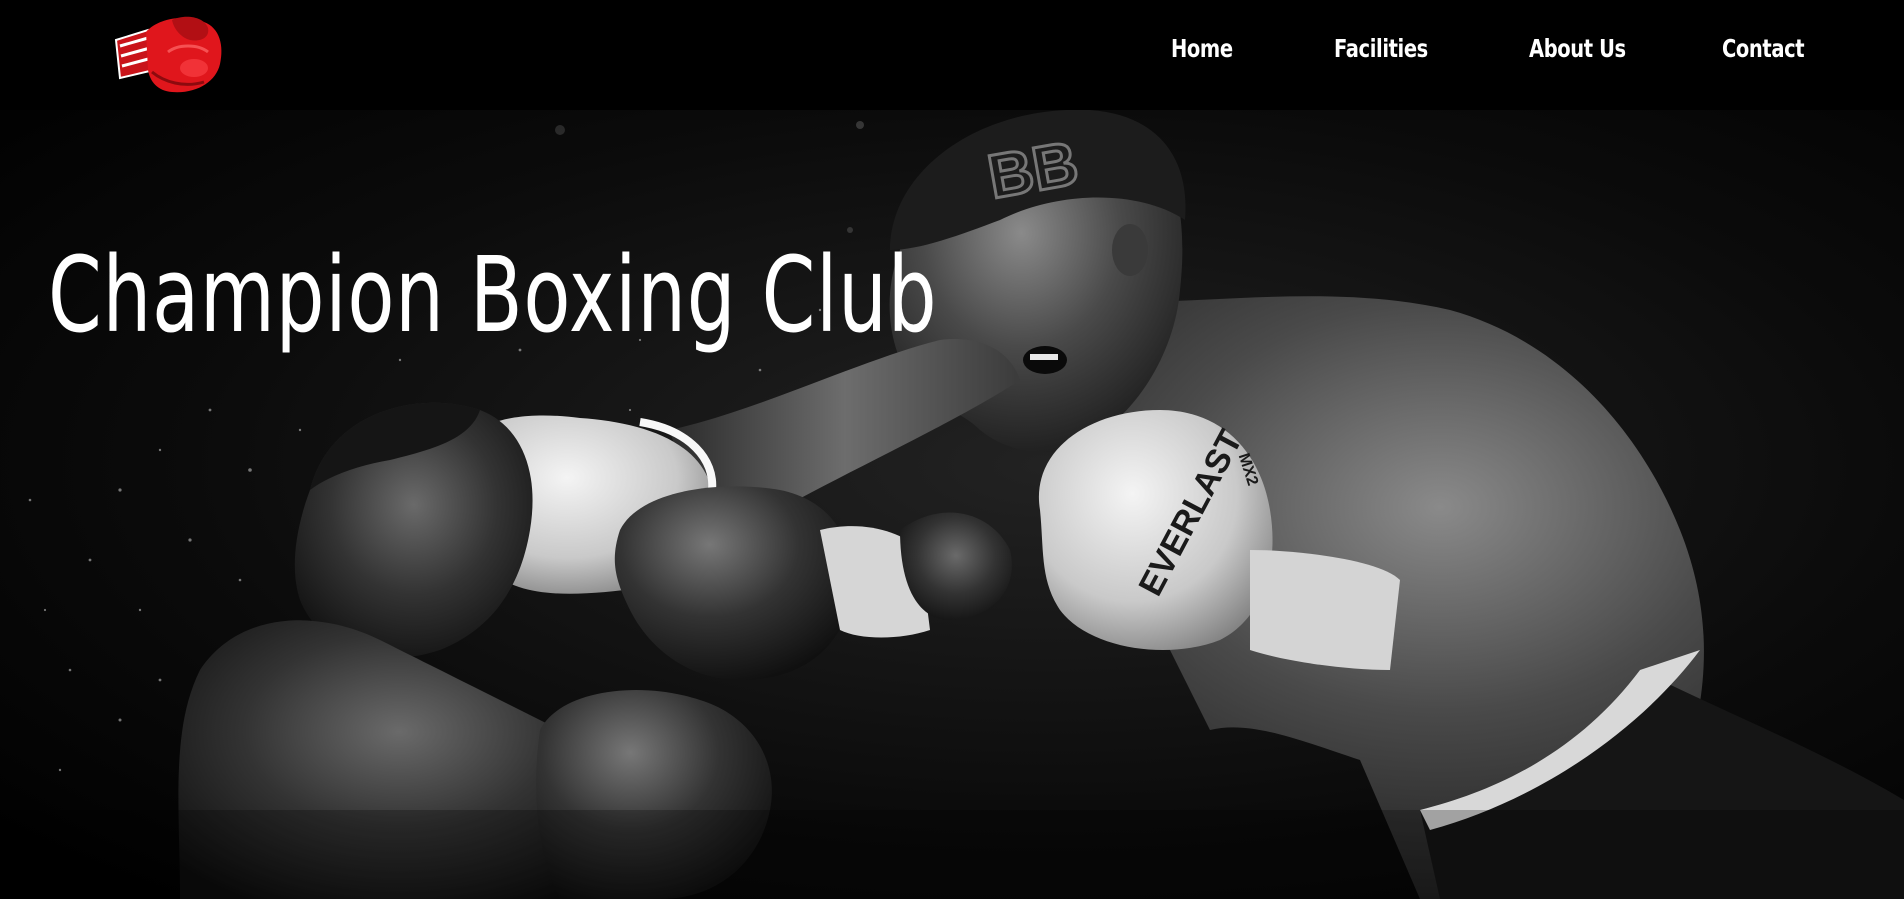  Describe the element at coordinates (1202, 48) in the screenshot. I see `nav-home: Home` at that location.